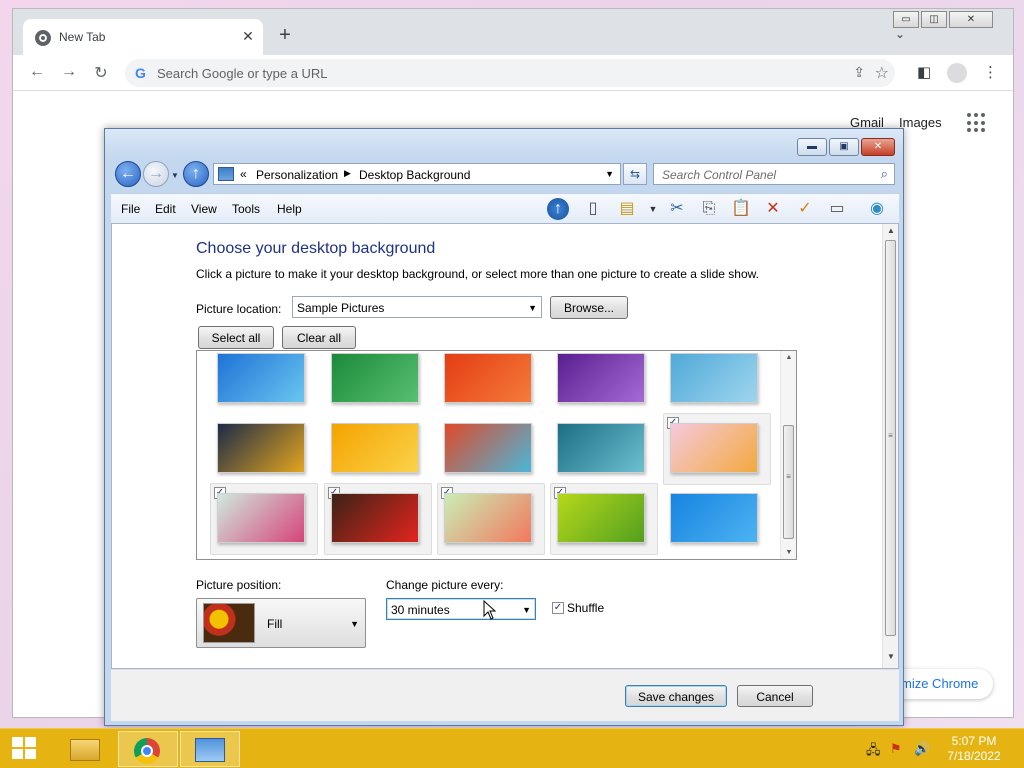  What do you see at coordinates (236, 337) in the screenshot?
I see `select-all-button: Select all` at bounding box center [236, 337].